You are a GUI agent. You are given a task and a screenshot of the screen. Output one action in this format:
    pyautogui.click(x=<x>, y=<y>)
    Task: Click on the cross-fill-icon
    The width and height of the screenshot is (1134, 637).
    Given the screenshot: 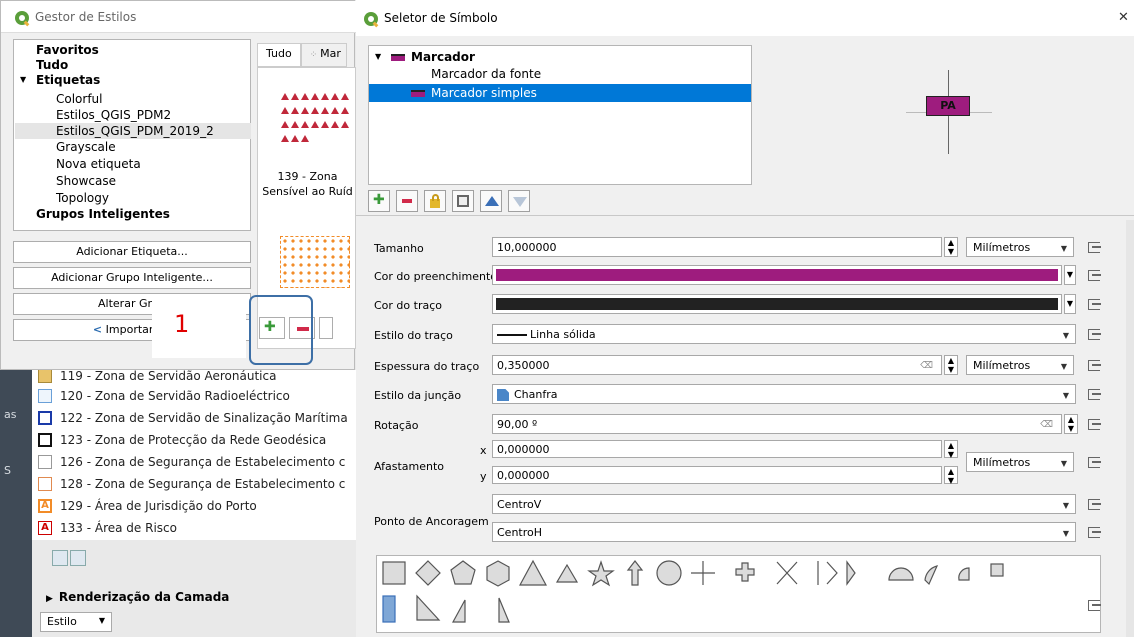 What is the action you would take?
    pyautogui.click(x=745, y=572)
    